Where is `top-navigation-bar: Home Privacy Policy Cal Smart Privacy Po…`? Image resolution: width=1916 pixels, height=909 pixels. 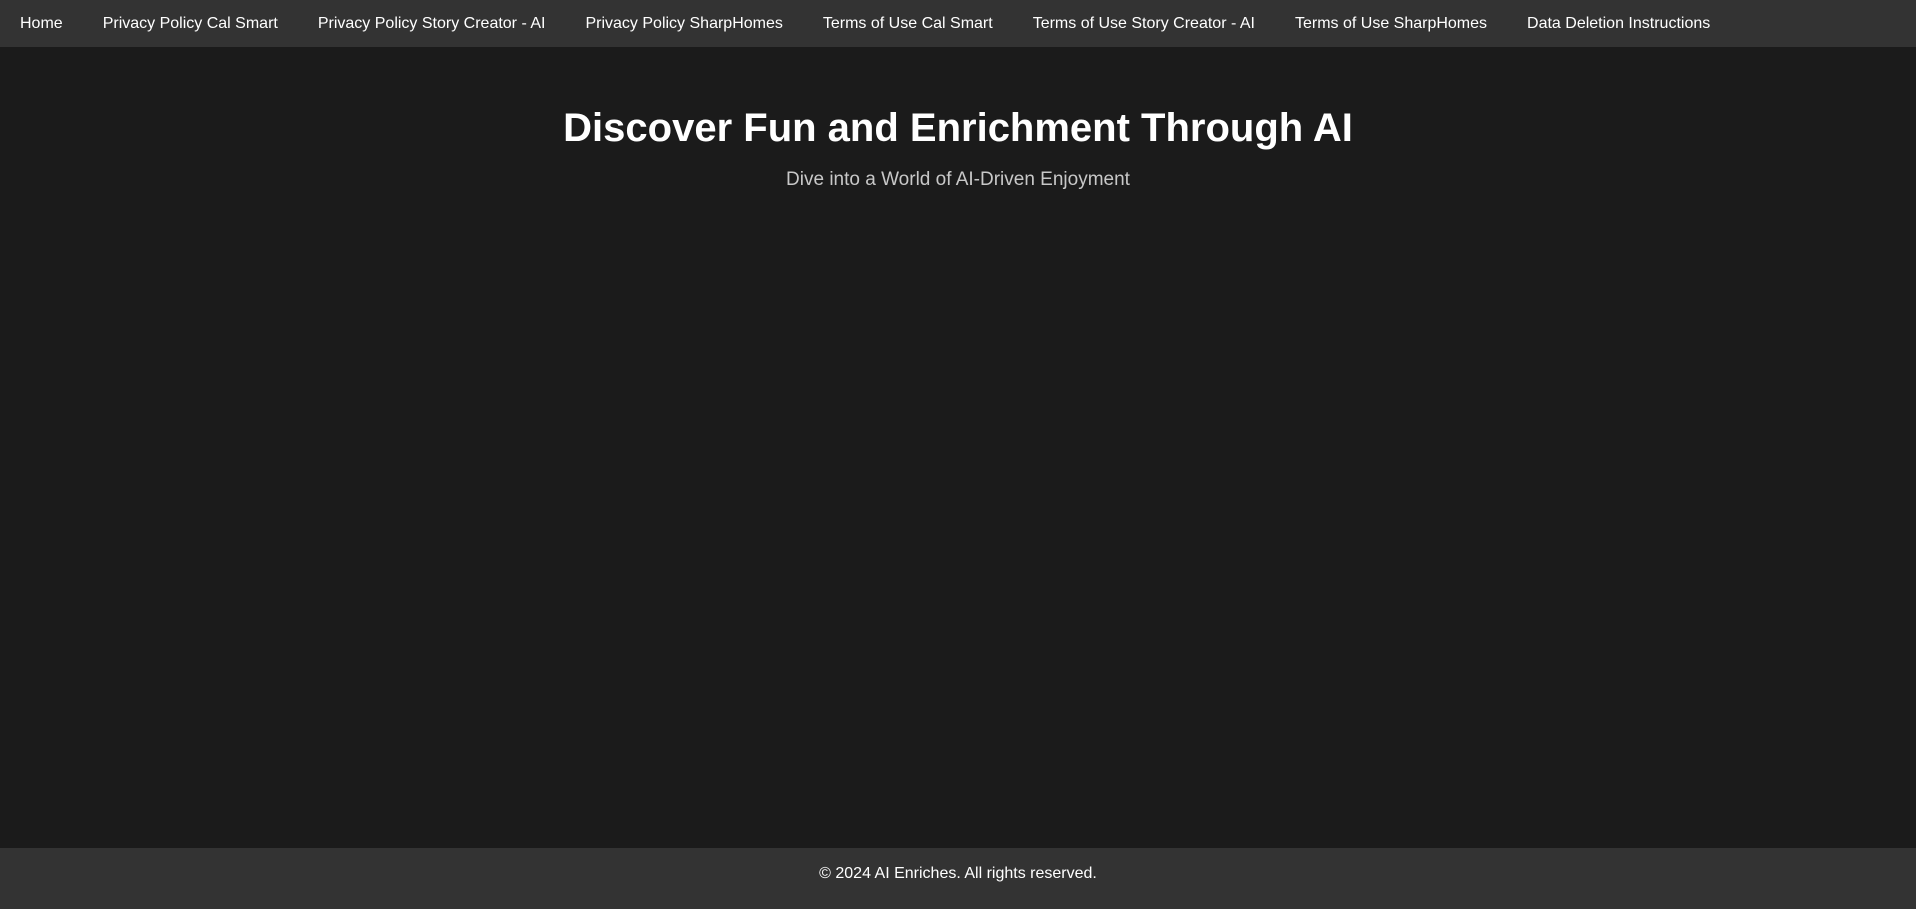
top-navigation-bar: Home Privacy Policy Cal Smart Privacy Po… is located at coordinates (958, 23).